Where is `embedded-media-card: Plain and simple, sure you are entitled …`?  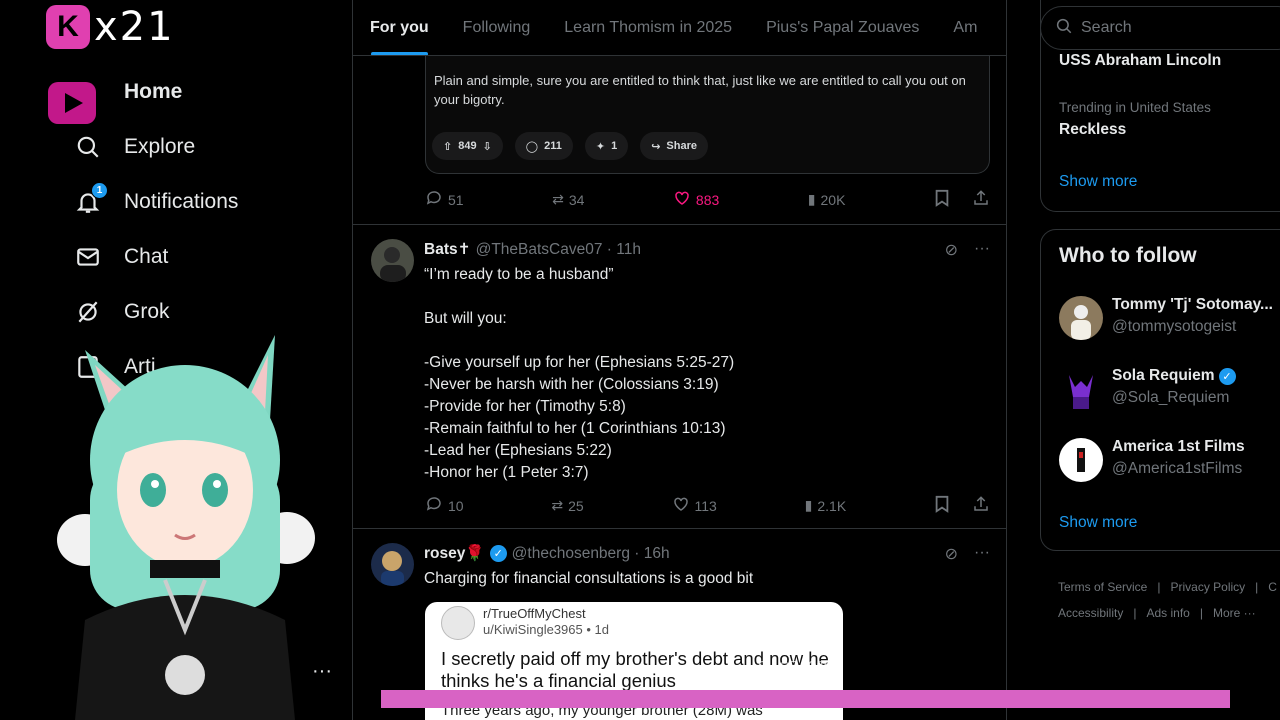
embedded-media-card: Plain and simple, sure you are entitled … is located at coordinates (707, 115).